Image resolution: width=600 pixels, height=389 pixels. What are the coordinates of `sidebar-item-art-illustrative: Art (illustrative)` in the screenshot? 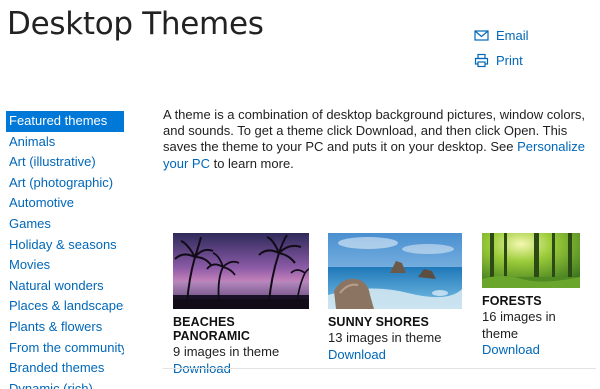 It's located at (65, 162).